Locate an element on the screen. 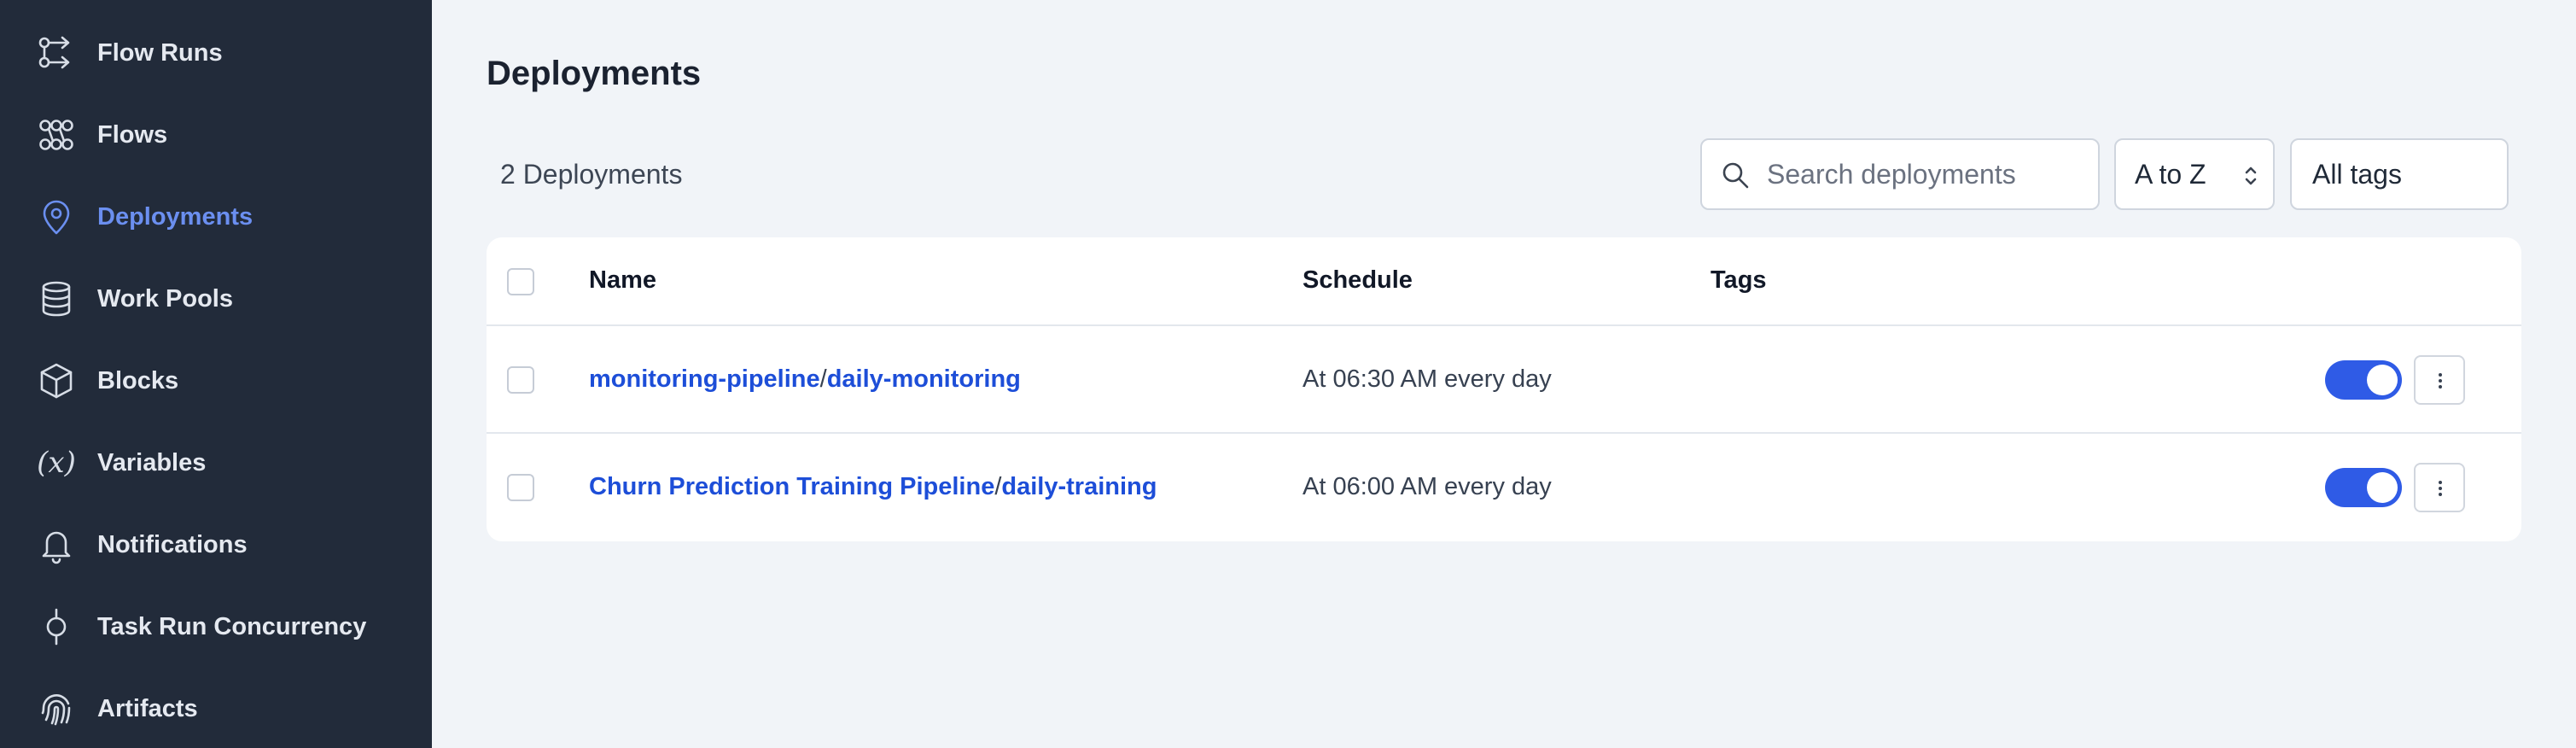  fingerprint-icon is located at coordinates (56, 709).